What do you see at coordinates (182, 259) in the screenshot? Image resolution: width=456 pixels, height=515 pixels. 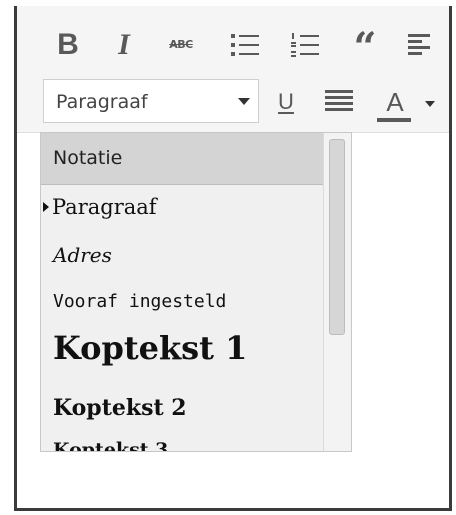 I see `format-option-adres: Adres` at bounding box center [182, 259].